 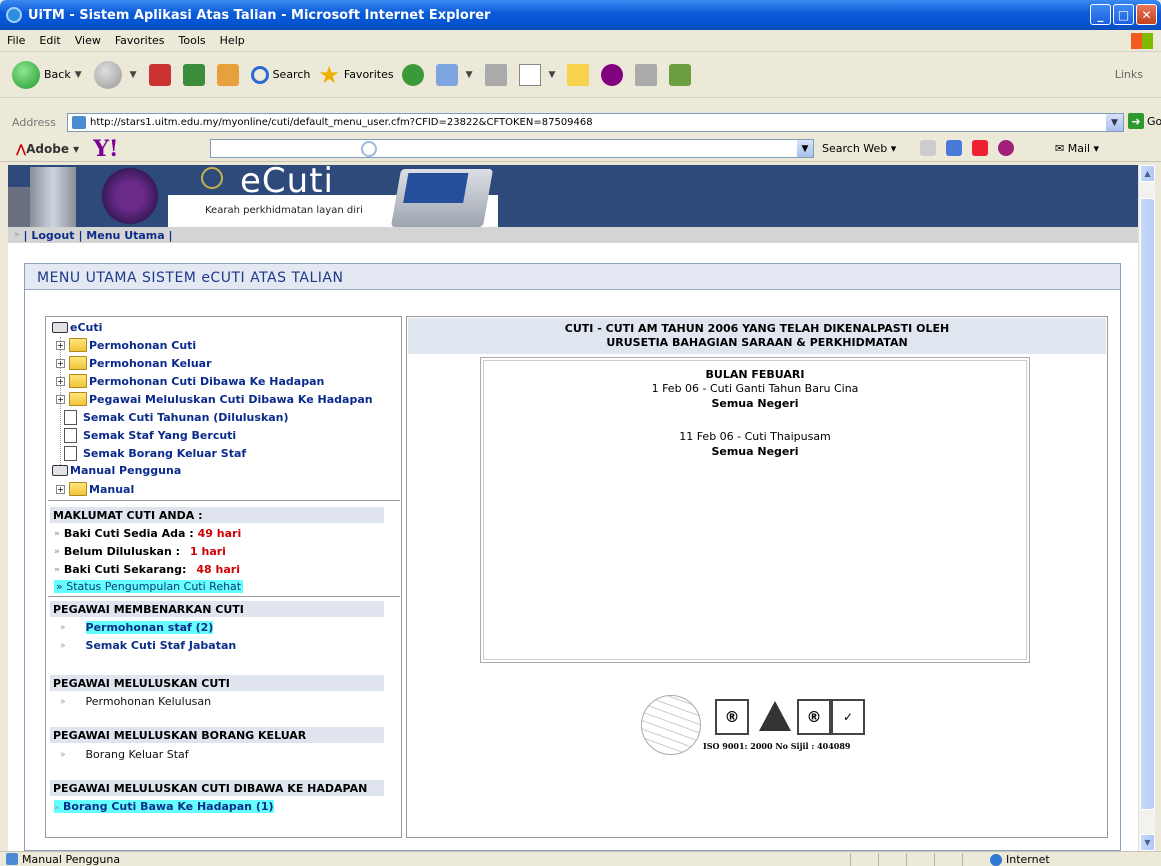 I want to click on scroll-down-button: ▼, so click(x=1147, y=842).